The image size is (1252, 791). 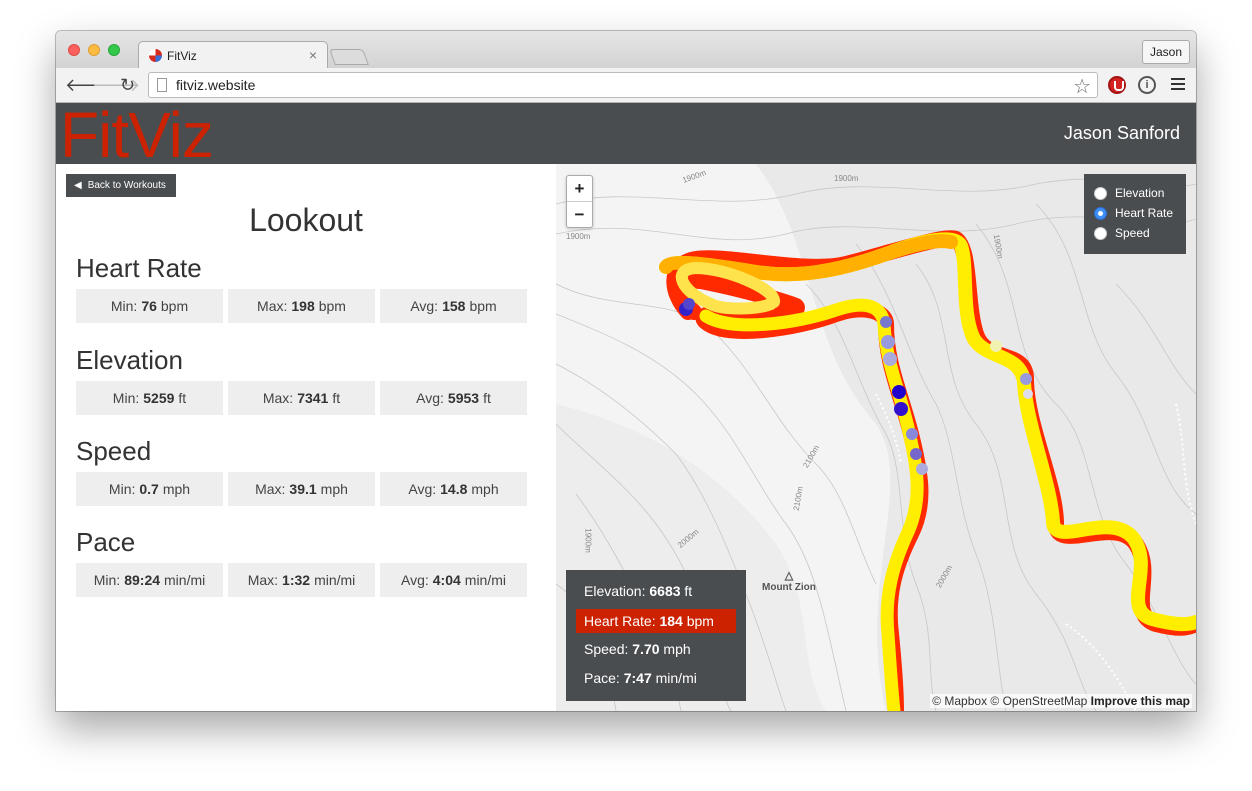 I want to click on info-heart-rate: Heart Rate: 184 bpm, so click(x=656, y=621).